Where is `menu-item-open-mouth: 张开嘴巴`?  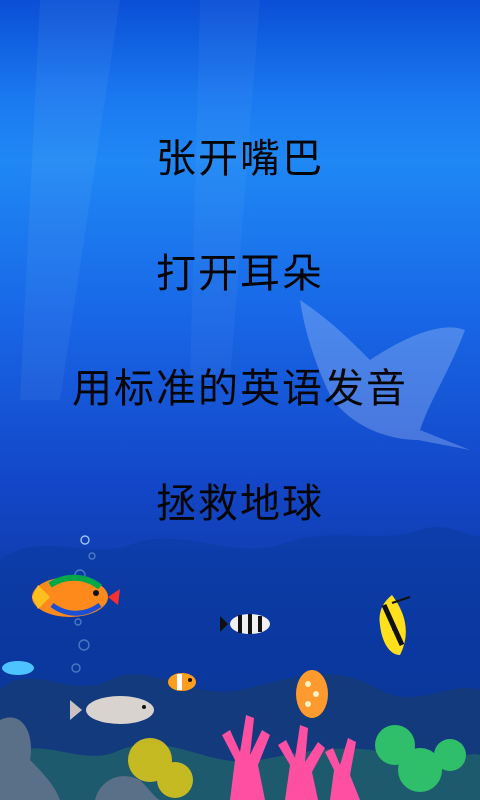 menu-item-open-mouth: 张开嘴巴 is located at coordinates (240, 159).